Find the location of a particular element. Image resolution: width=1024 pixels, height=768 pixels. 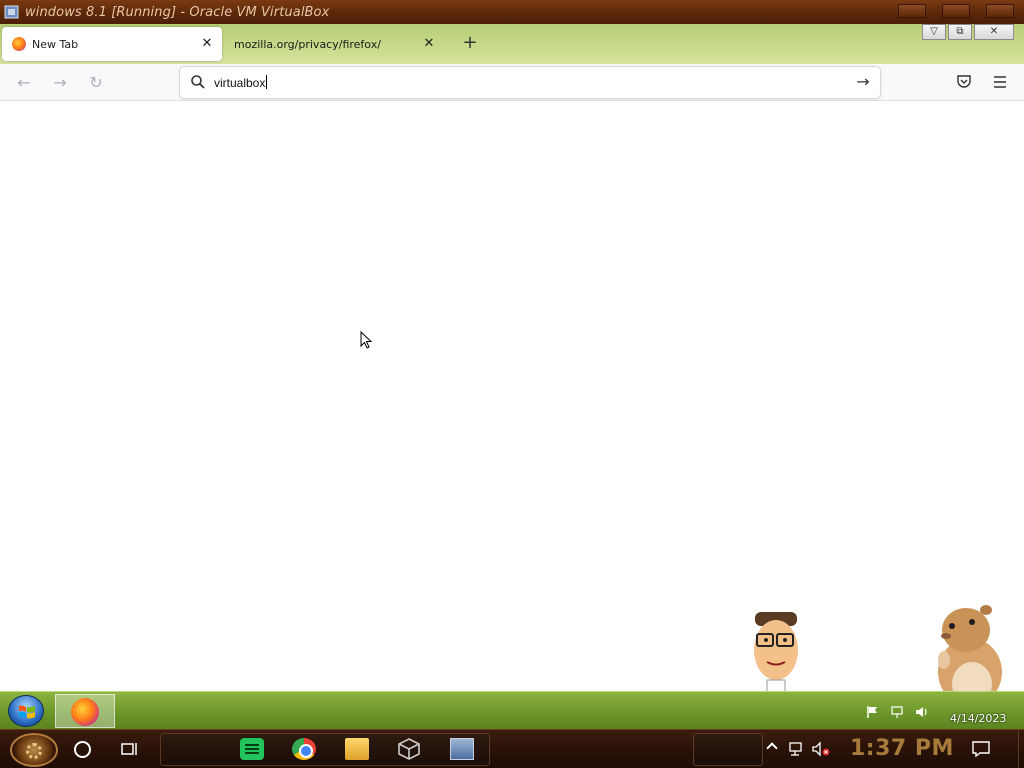

host-start-button is located at coordinates (34, 750).